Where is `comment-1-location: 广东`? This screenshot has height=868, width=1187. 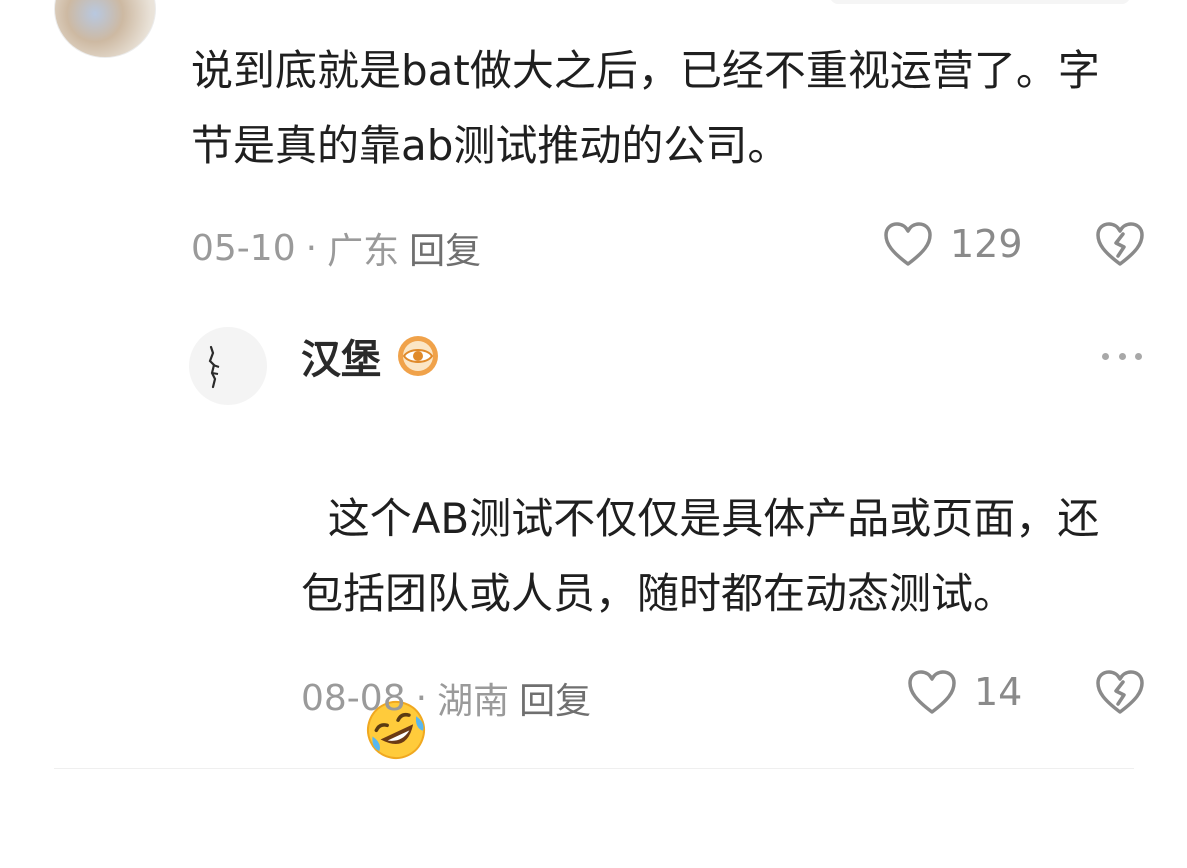
comment-1-location: 广东 is located at coordinates (363, 251).